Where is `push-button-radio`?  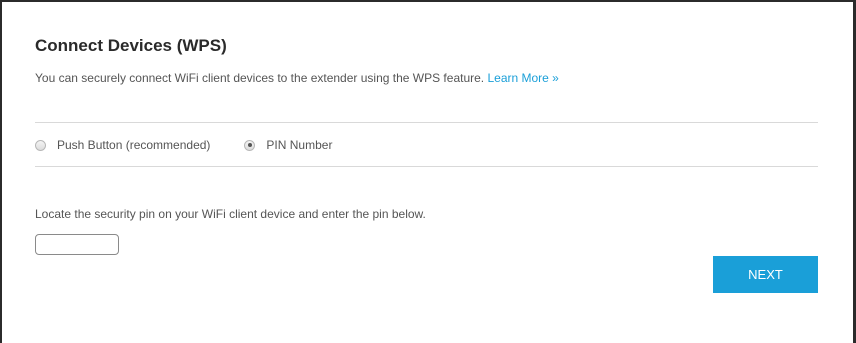 push-button-radio is located at coordinates (40, 145).